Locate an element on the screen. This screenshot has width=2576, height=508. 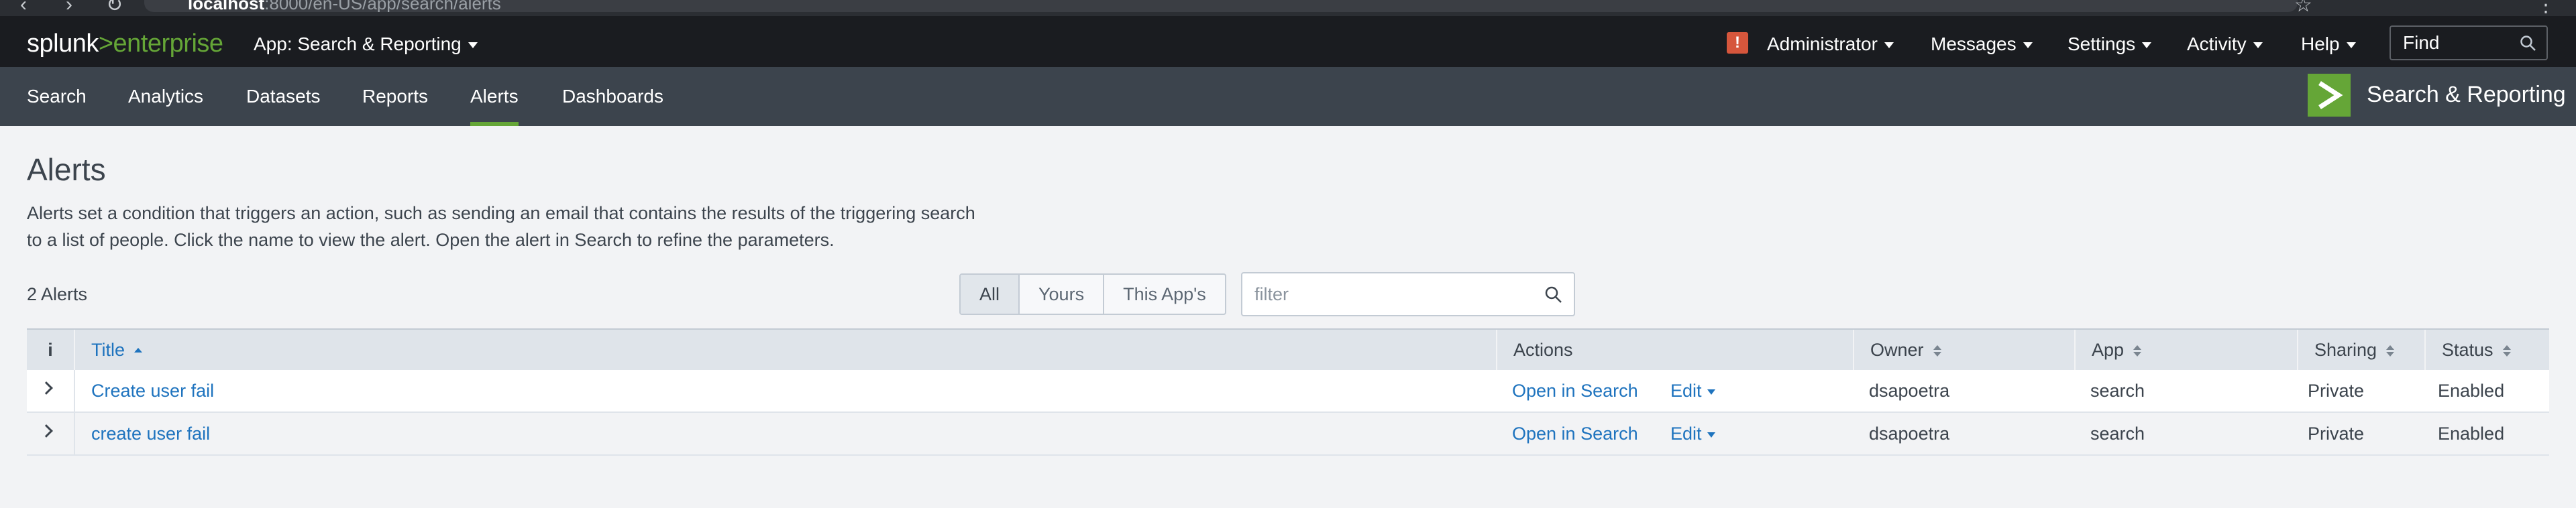
info-column-header: i is located at coordinates (50, 350).